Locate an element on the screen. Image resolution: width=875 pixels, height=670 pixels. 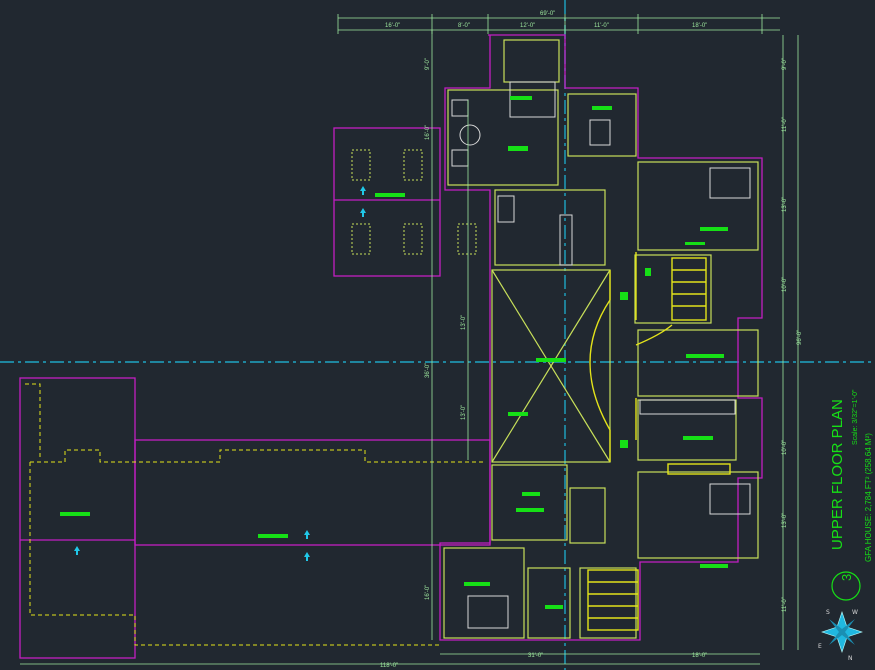
dim-top-3: 12'-0" is located at coordinates (527, 26).